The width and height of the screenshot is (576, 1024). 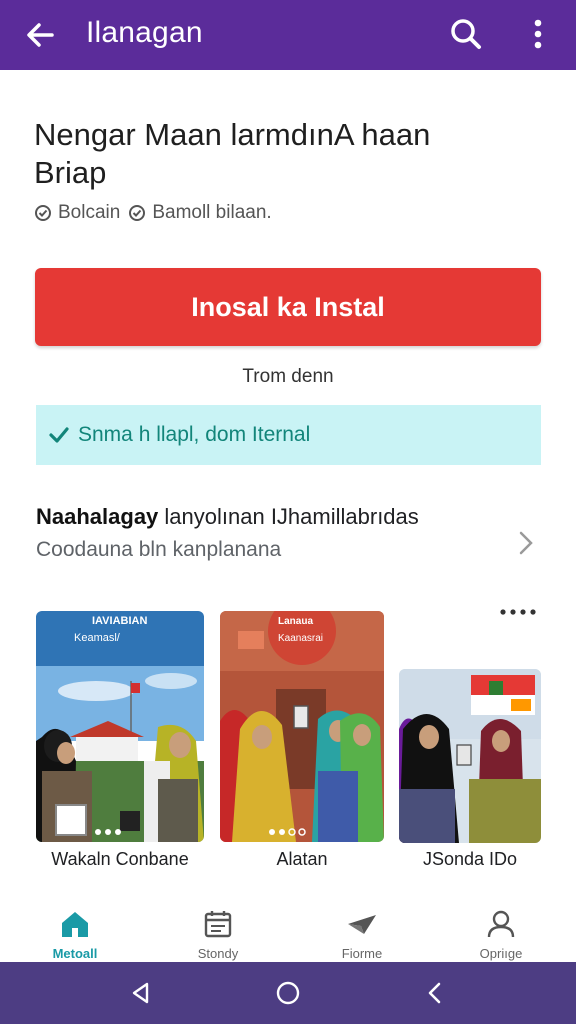 What do you see at coordinates (232, 134) in the screenshot?
I see `headline-line-1: Nengar Maan larmdınA haan` at bounding box center [232, 134].